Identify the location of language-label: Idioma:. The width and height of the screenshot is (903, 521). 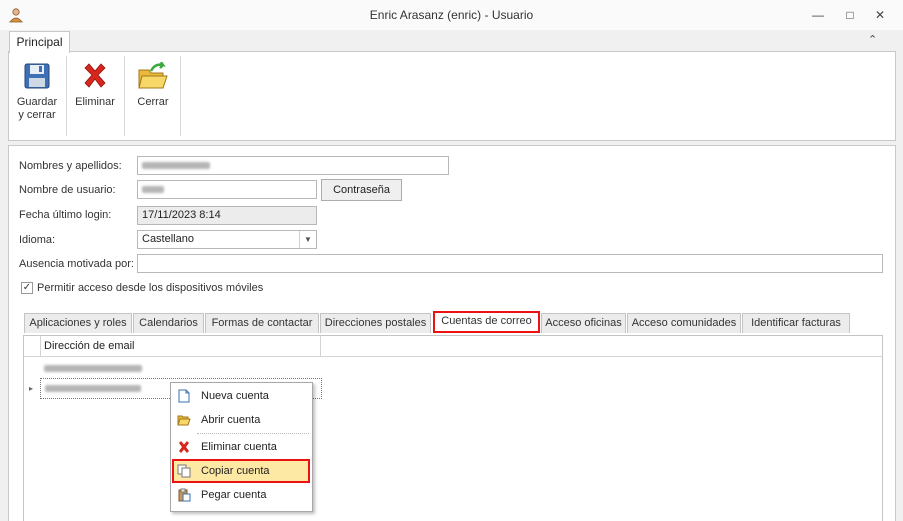
(37, 240).